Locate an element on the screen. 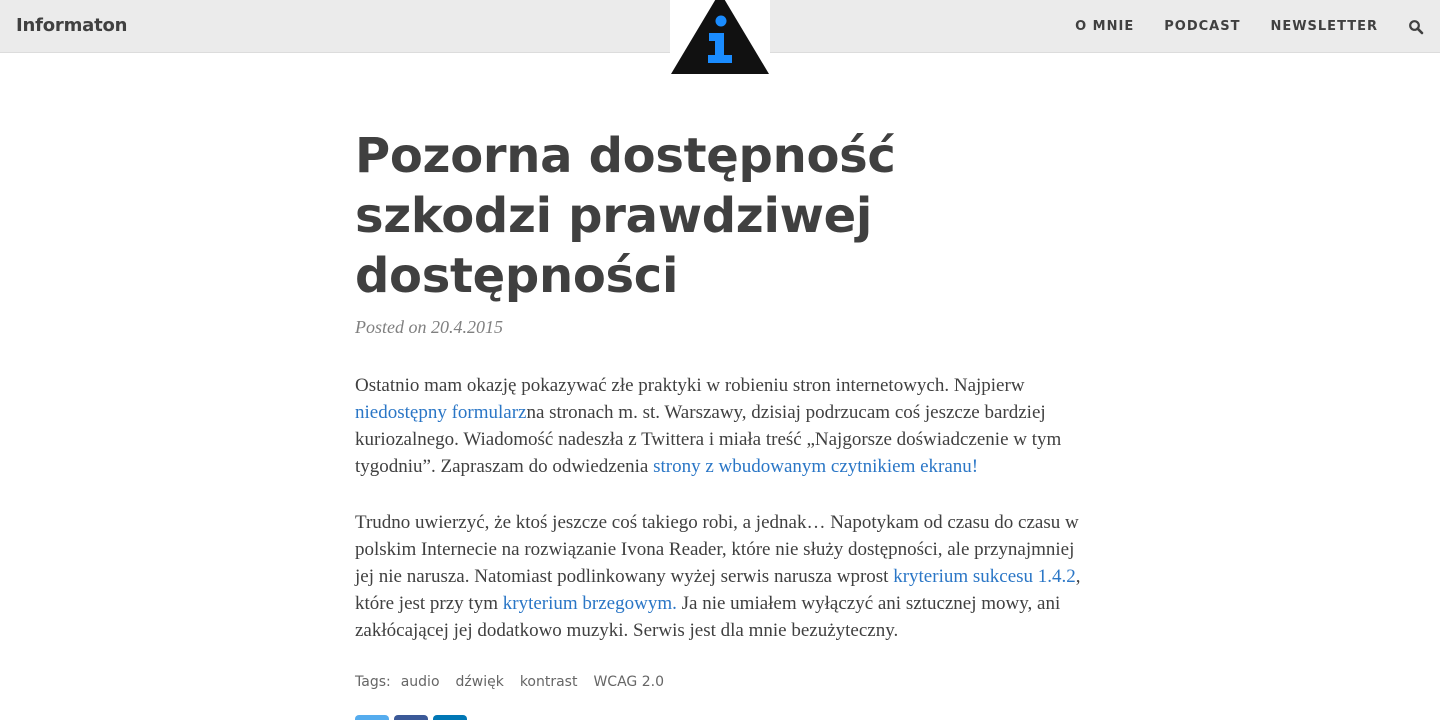 The width and height of the screenshot is (1440, 720). tag-link: kontrast is located at coordinates (549, 682).